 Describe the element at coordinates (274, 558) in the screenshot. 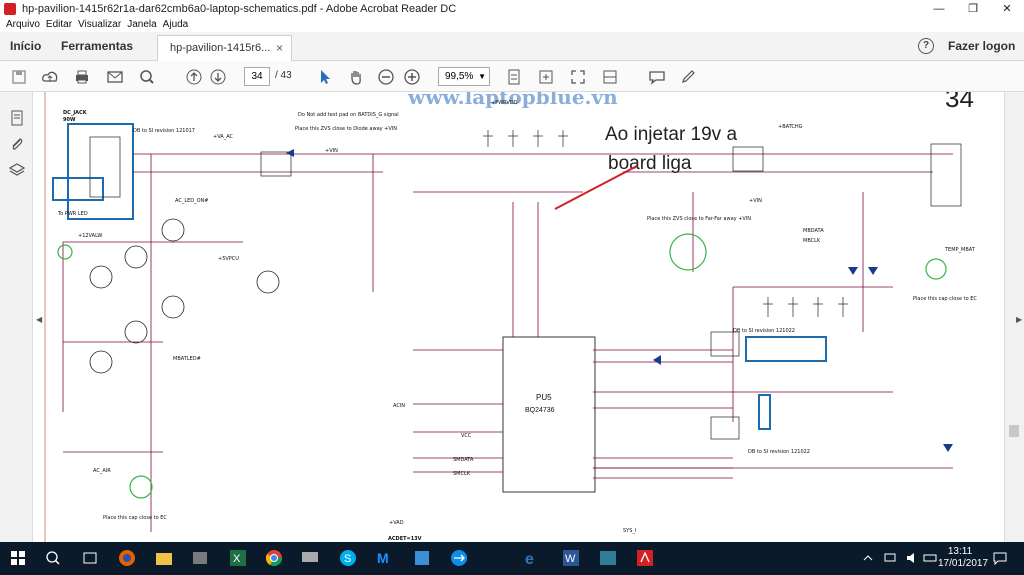

I see `chrome-icon` at that location.